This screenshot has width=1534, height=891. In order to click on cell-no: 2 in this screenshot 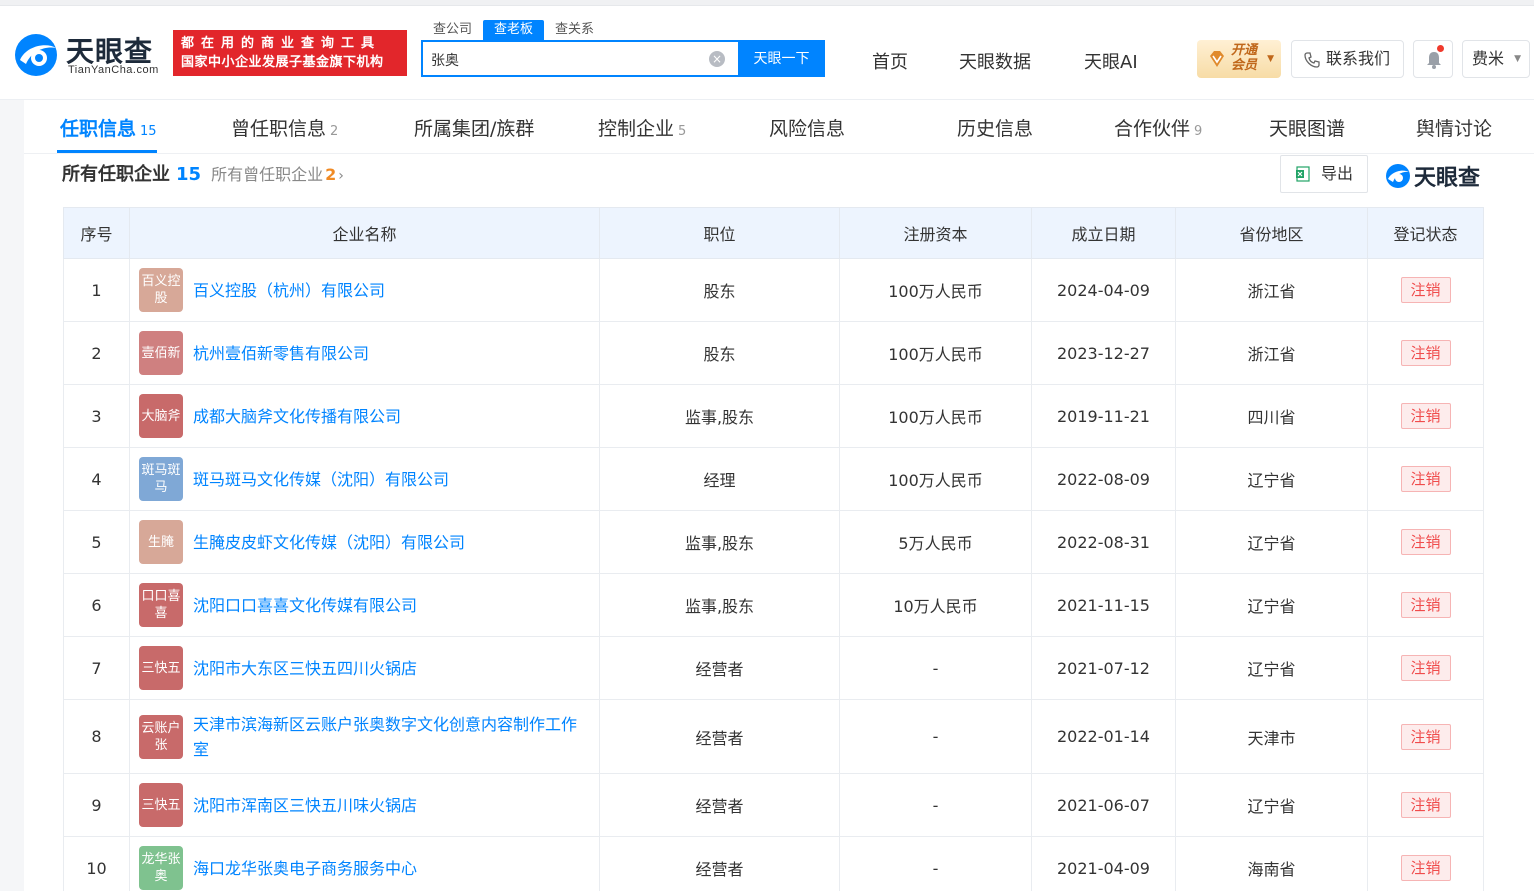, I will do `click(96, 353)`.